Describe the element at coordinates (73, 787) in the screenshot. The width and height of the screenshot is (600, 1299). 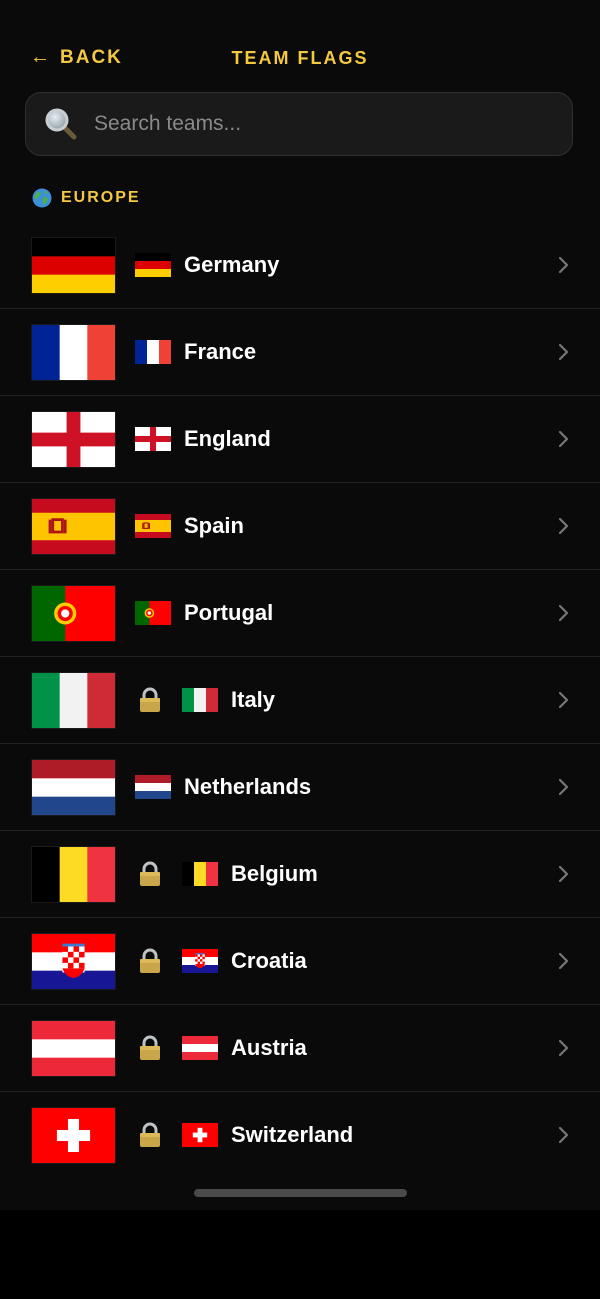
I see `flag-large-netherlands` at that location.